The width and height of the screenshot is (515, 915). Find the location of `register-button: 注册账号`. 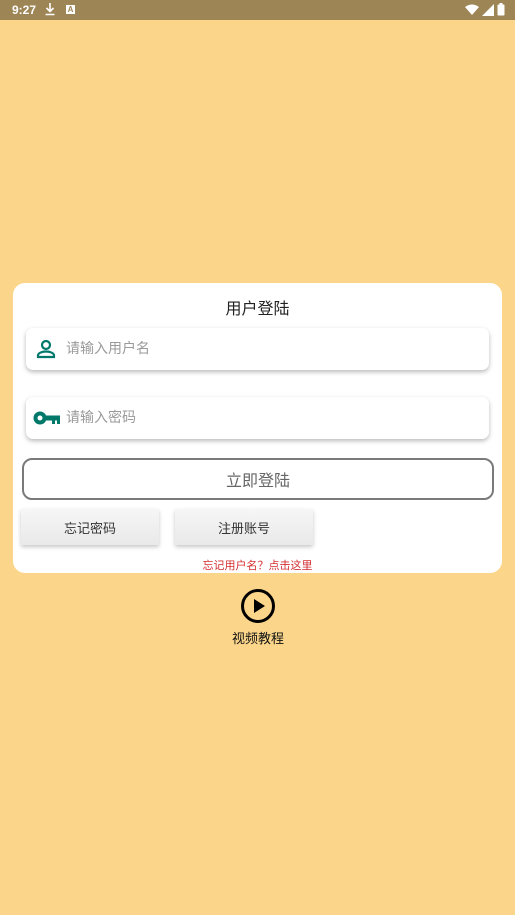

register-button: 注册账号 is located at coordinates (244, 527).